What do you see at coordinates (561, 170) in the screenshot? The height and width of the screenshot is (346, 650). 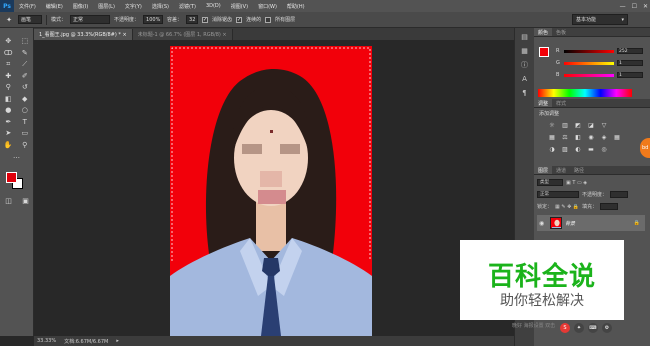 I see `tab-channels: 通道` at bounding box center [561, 170].